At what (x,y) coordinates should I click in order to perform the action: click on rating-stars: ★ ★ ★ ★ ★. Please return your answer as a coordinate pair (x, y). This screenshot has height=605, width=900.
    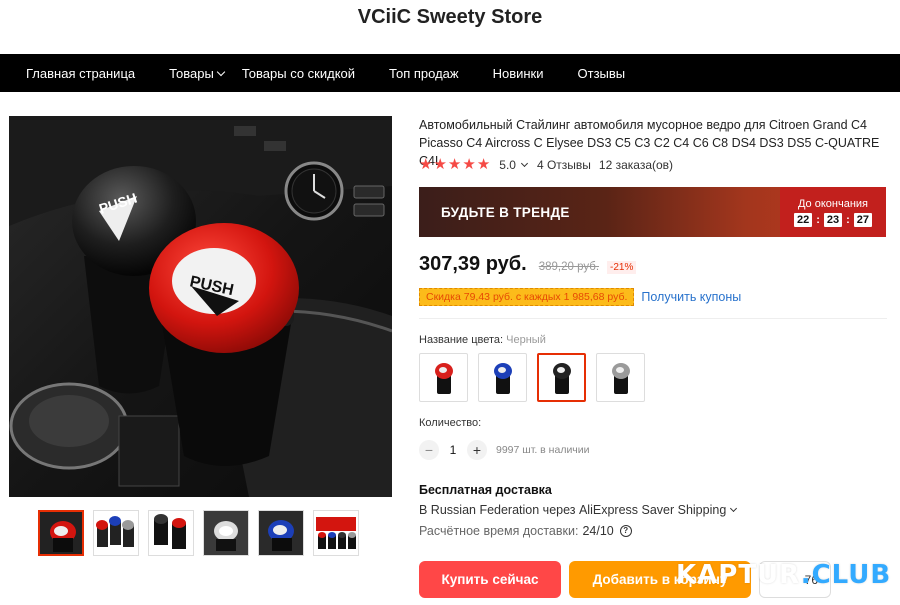
    Looking at the image, I should click on (455, 164).